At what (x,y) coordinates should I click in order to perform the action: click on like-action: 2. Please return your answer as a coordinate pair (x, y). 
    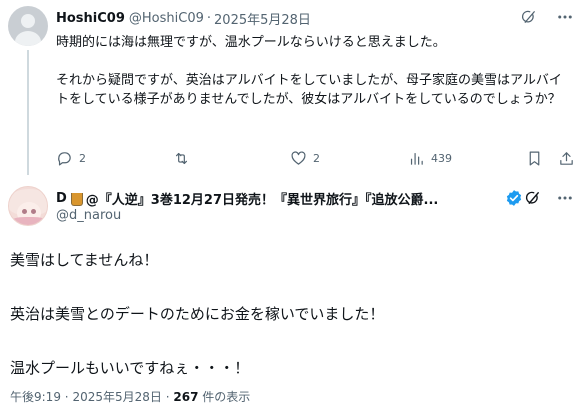
    Looking at the image, I should click on (305, 158).